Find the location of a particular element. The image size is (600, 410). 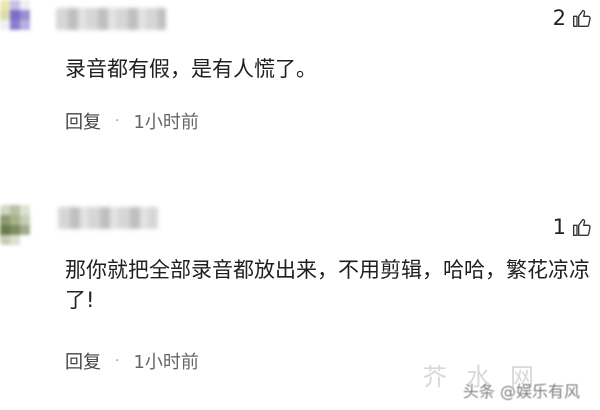

like-count: 1 is located at coordinates (559, 227).